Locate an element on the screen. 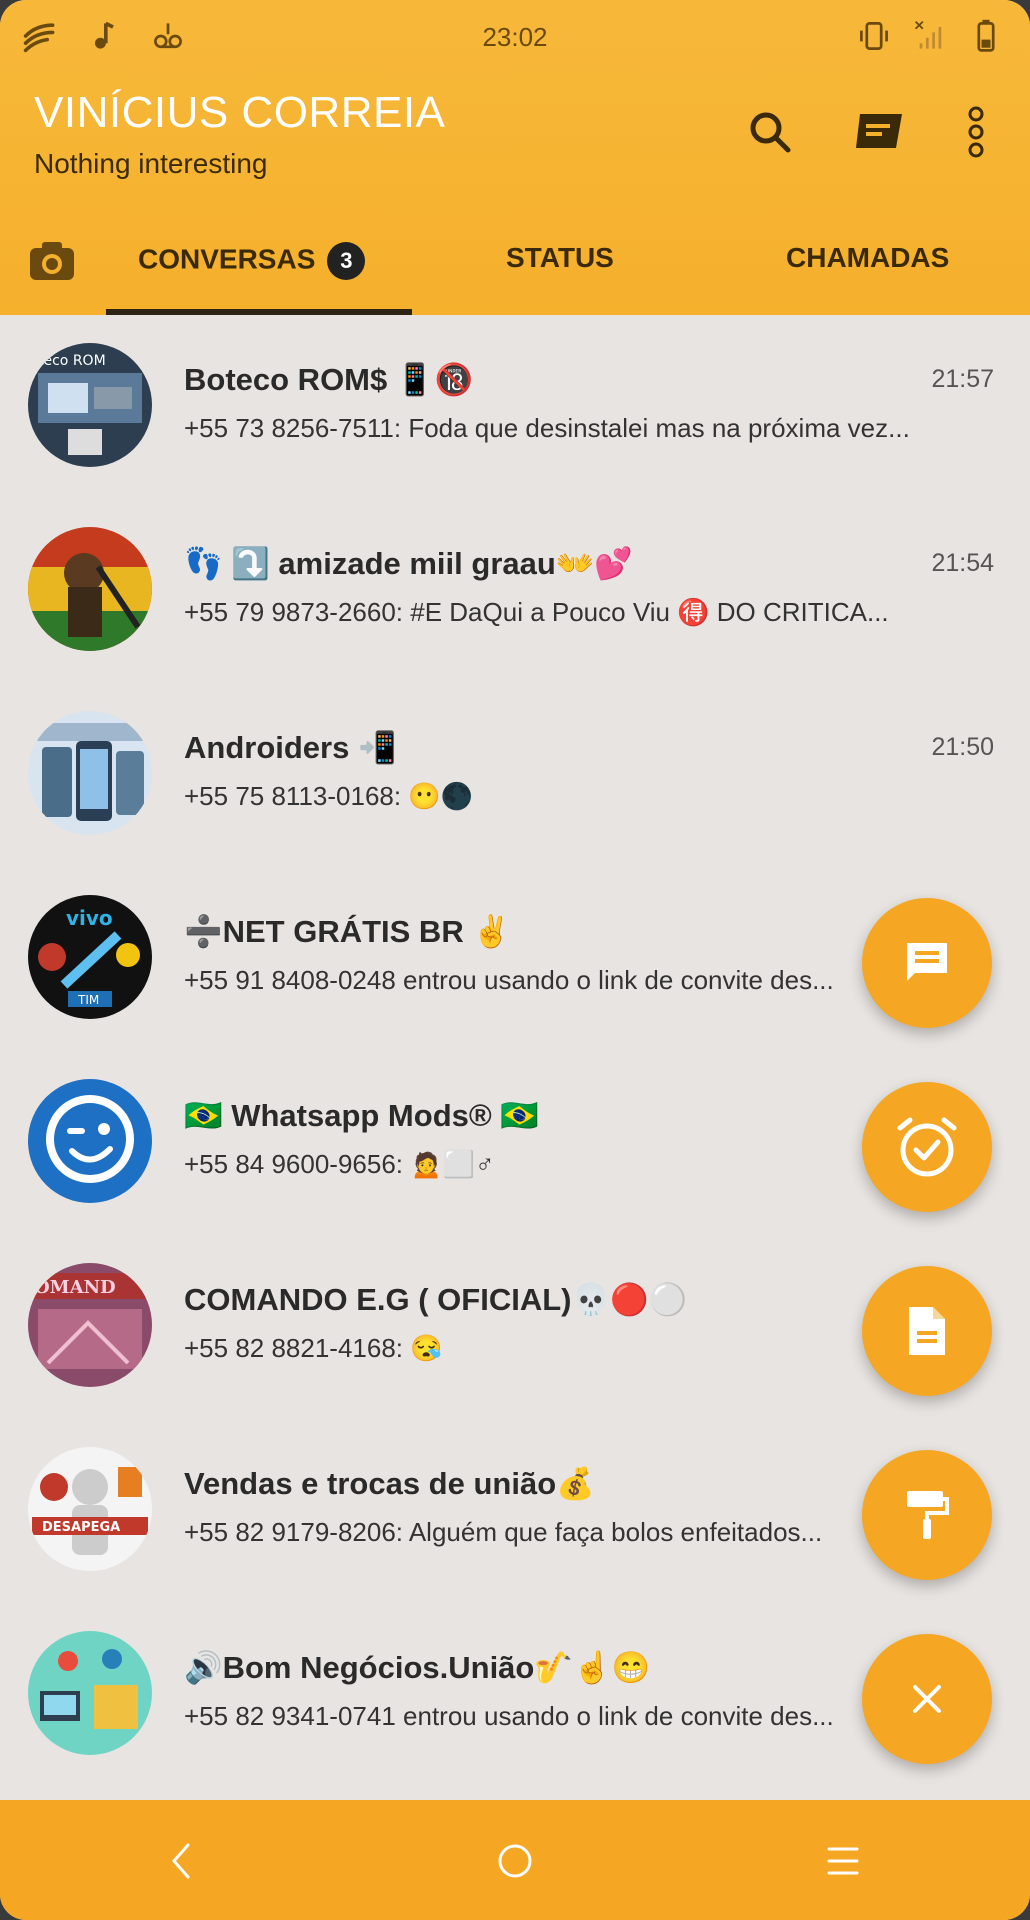 This screenshot has width=1030, height=1920. chat-time: 21:57 is located at coordinates (962, 379).